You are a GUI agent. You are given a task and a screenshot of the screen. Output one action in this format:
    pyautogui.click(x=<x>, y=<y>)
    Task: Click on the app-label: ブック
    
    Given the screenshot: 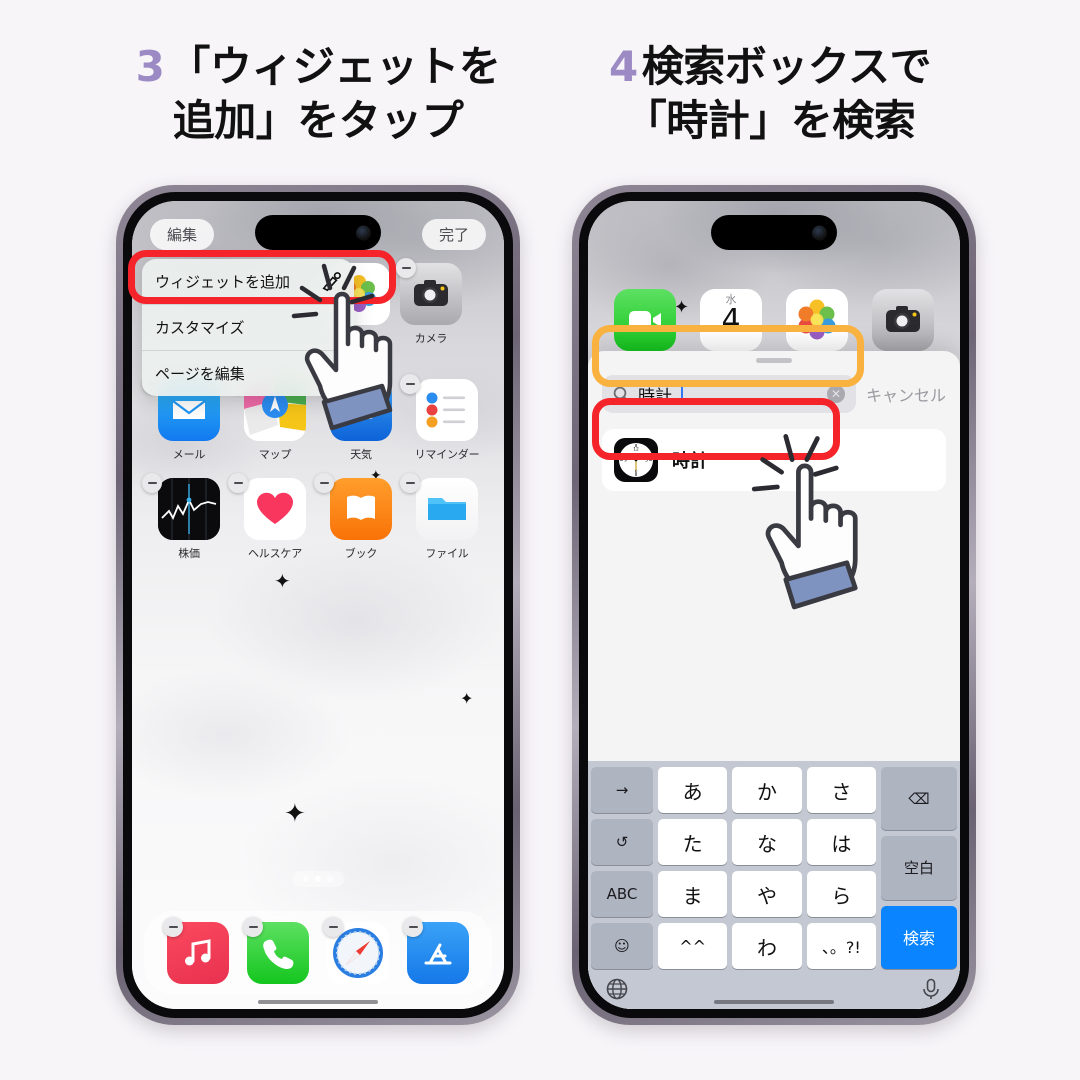 What is the action you would take?
    pyautogui.click(x=361, y=553)
    